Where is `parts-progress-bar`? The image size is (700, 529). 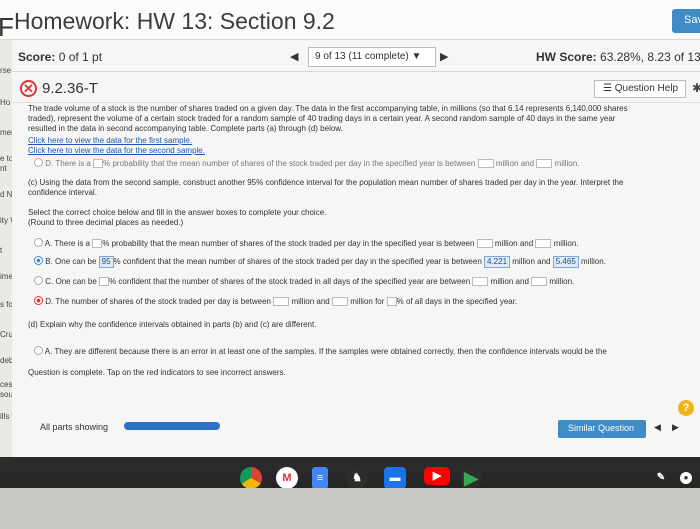
parts-progress-bar is located at coordinates (172, 426).